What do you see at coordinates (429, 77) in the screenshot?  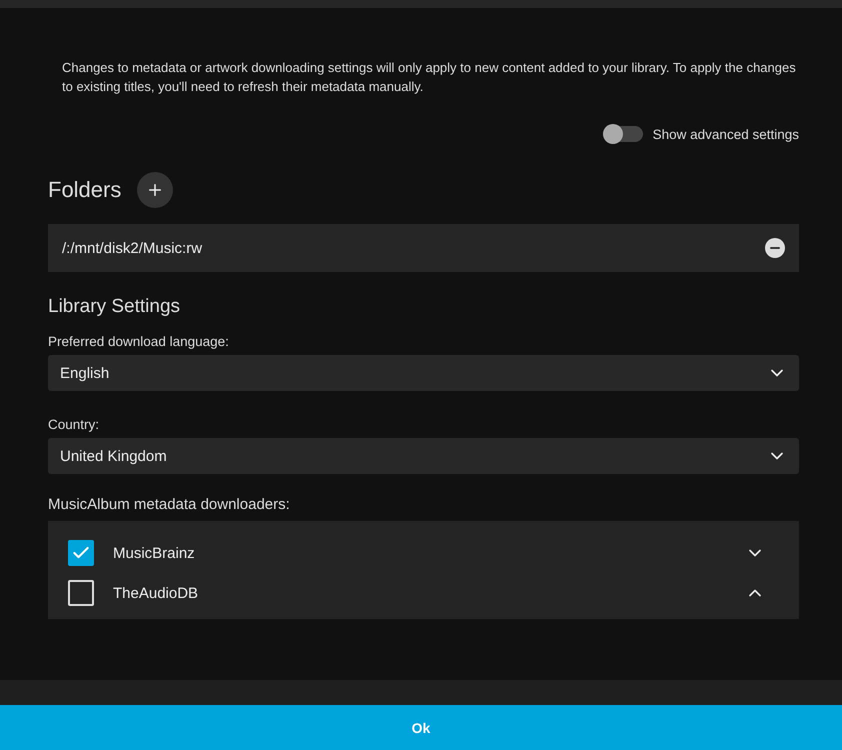 I see `notice-text: Changes to metadata or artwork downloading settings will only apply to new content added to your library. To apply the changes to existing titles, you'll need to refresh their metadata manually.` at bounding box center [429, 77].